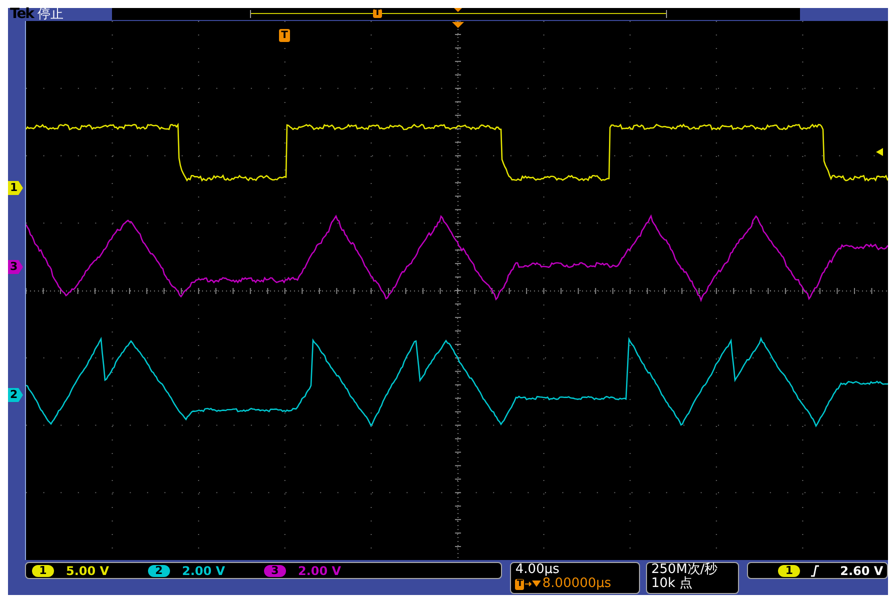 This screenshot has width=896, height=601. What do you see at coordinates (15, 267) in the screenshot?
I see `channel-marker: 3` at bounding box center [15, 267].